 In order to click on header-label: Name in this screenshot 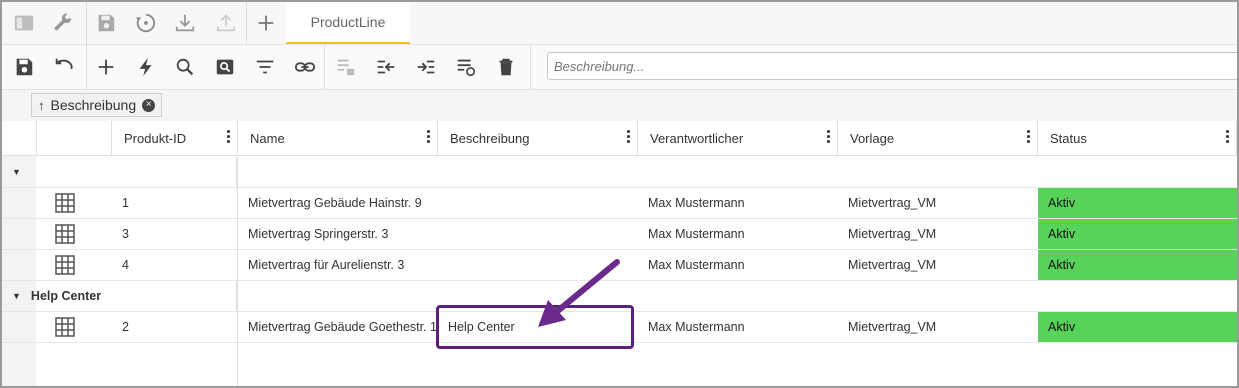, I will do `click(267, 138)`.